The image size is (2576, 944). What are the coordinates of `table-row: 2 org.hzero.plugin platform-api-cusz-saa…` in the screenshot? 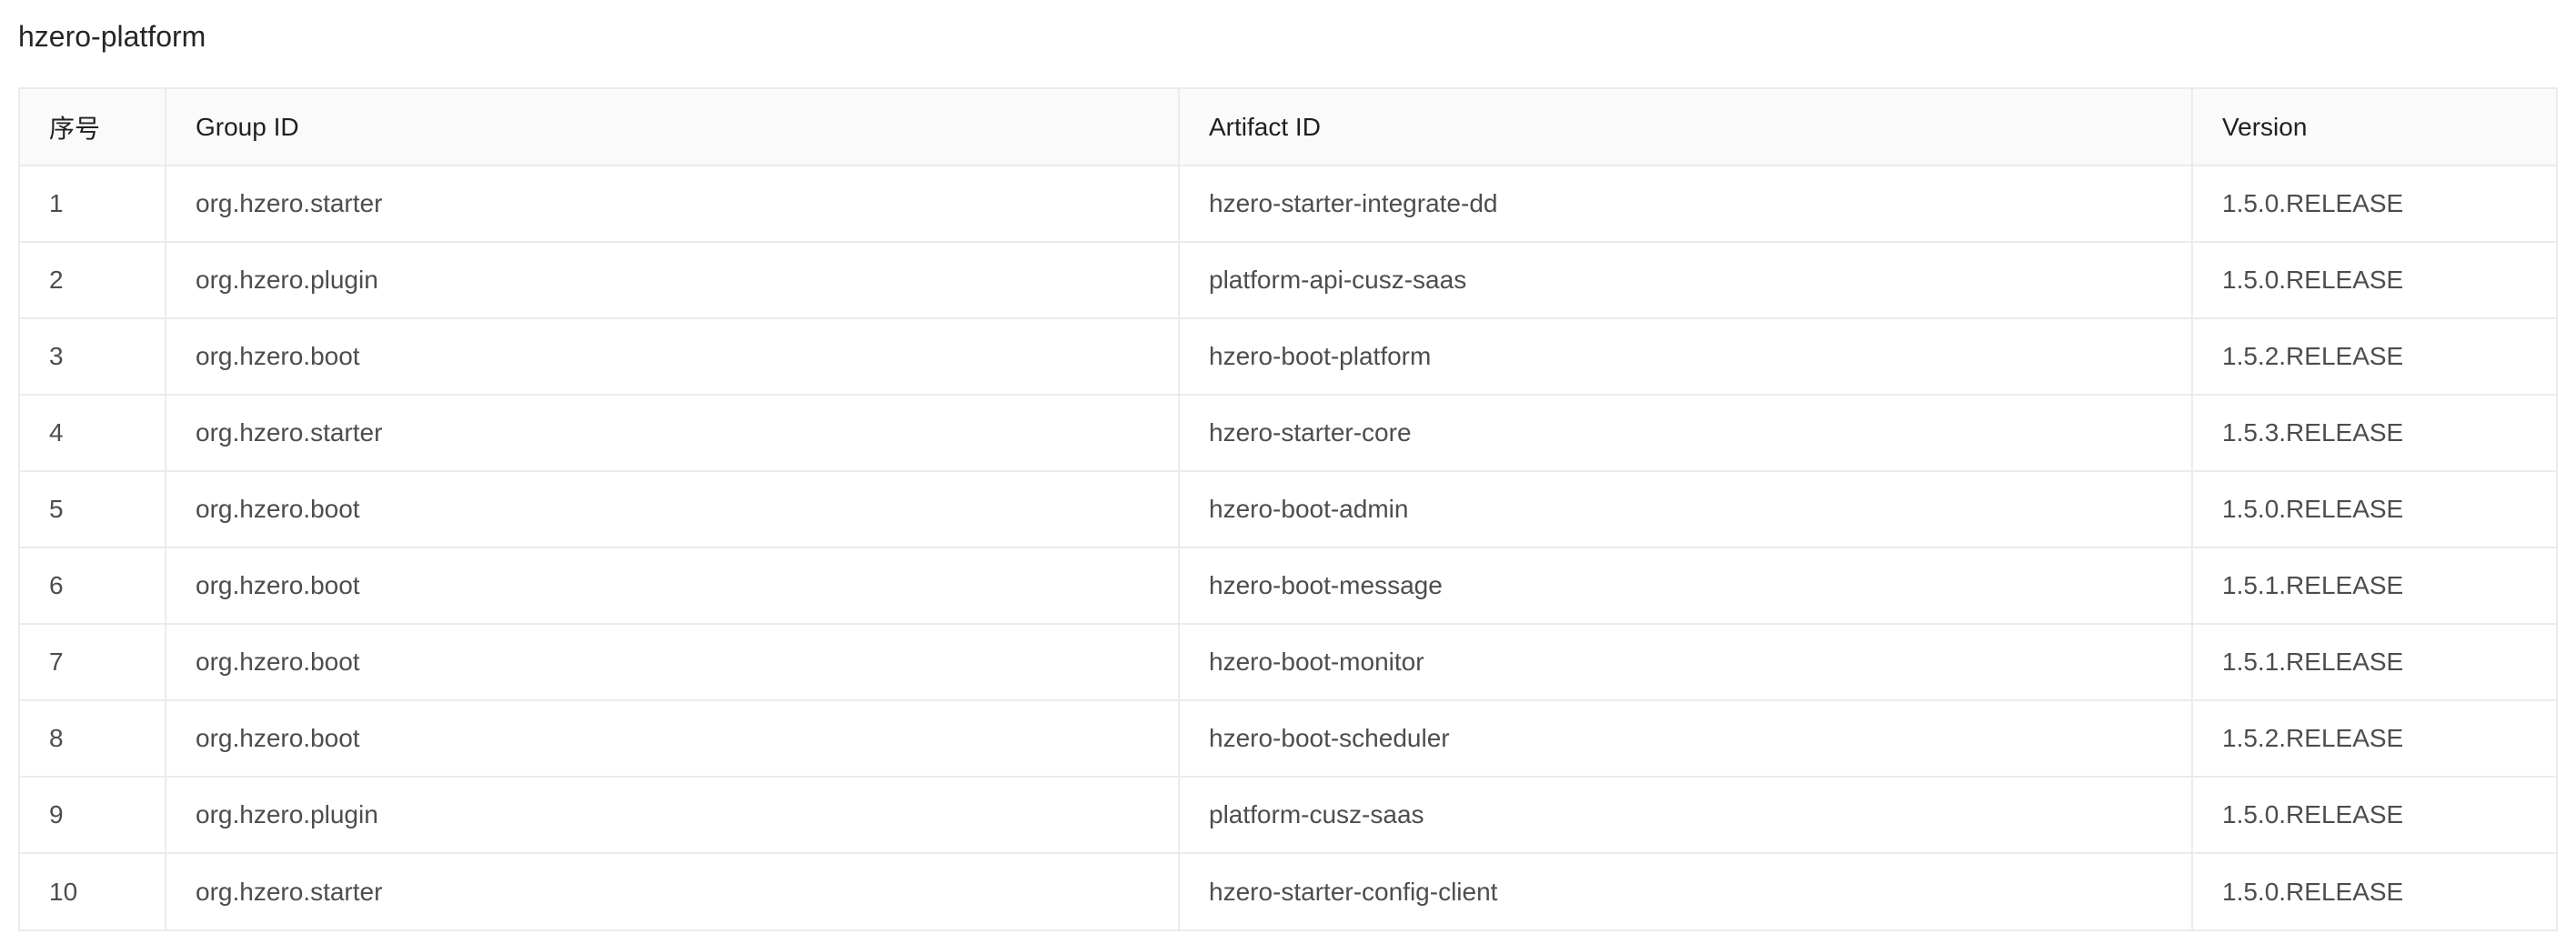 It's located at (1288, 280).